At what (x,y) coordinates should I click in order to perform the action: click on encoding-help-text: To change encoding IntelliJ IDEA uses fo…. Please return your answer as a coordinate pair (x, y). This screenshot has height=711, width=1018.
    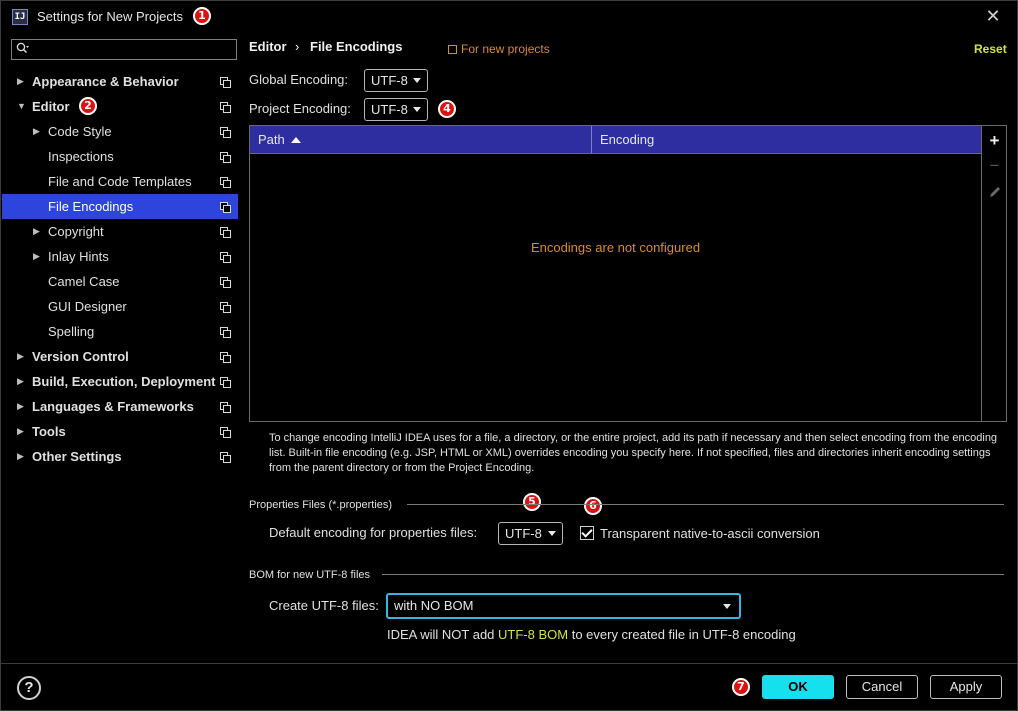
    Looking at the image, I should click on (633, 453).